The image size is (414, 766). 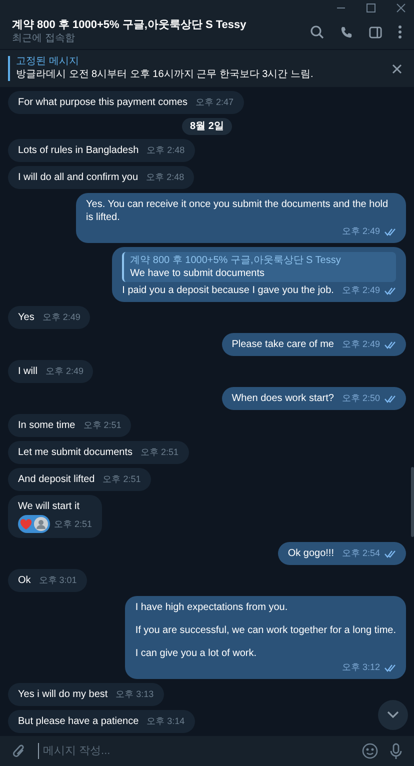 I want to click on maximize-icon, so click(x=371, y=7).